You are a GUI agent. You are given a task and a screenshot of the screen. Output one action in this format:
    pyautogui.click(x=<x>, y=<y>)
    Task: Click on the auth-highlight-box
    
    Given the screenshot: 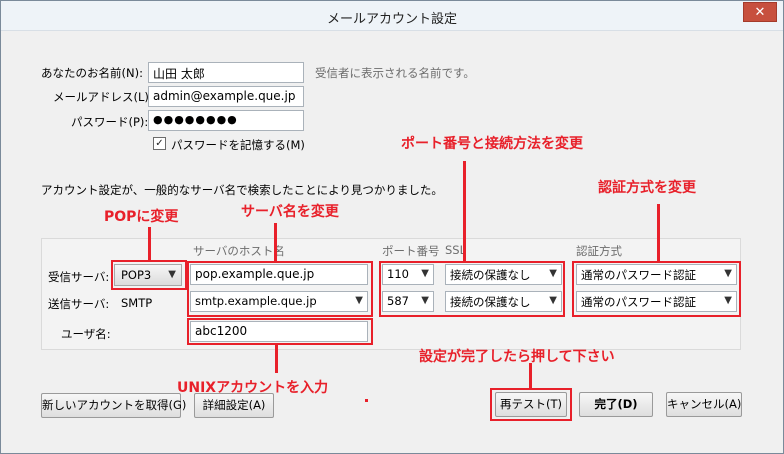 What is the action you would take?
    pyautogui.click(x=656, y=289)
    